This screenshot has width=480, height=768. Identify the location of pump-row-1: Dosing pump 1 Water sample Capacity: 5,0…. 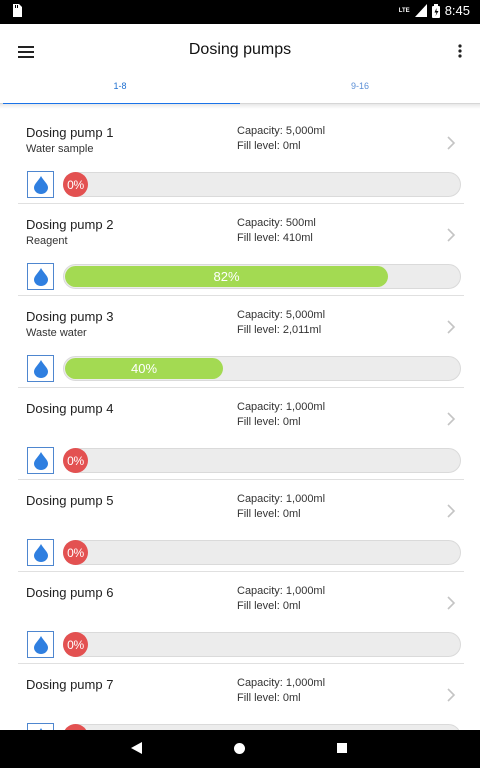
(242, 158).